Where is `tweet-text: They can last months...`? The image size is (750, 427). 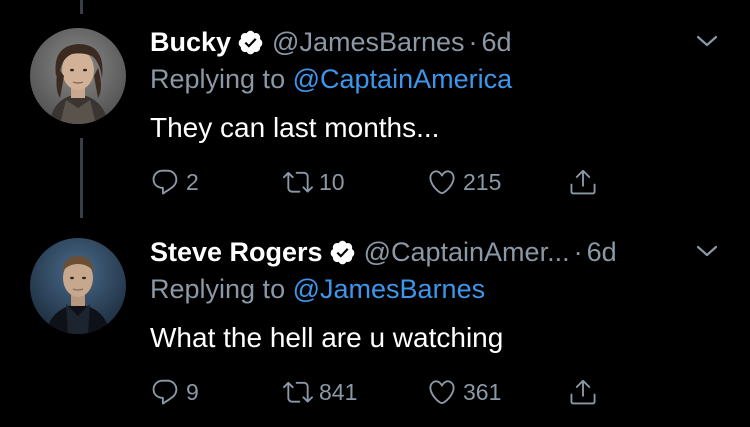 tweet-text: They can last months... is located at coordinates (295, 127).